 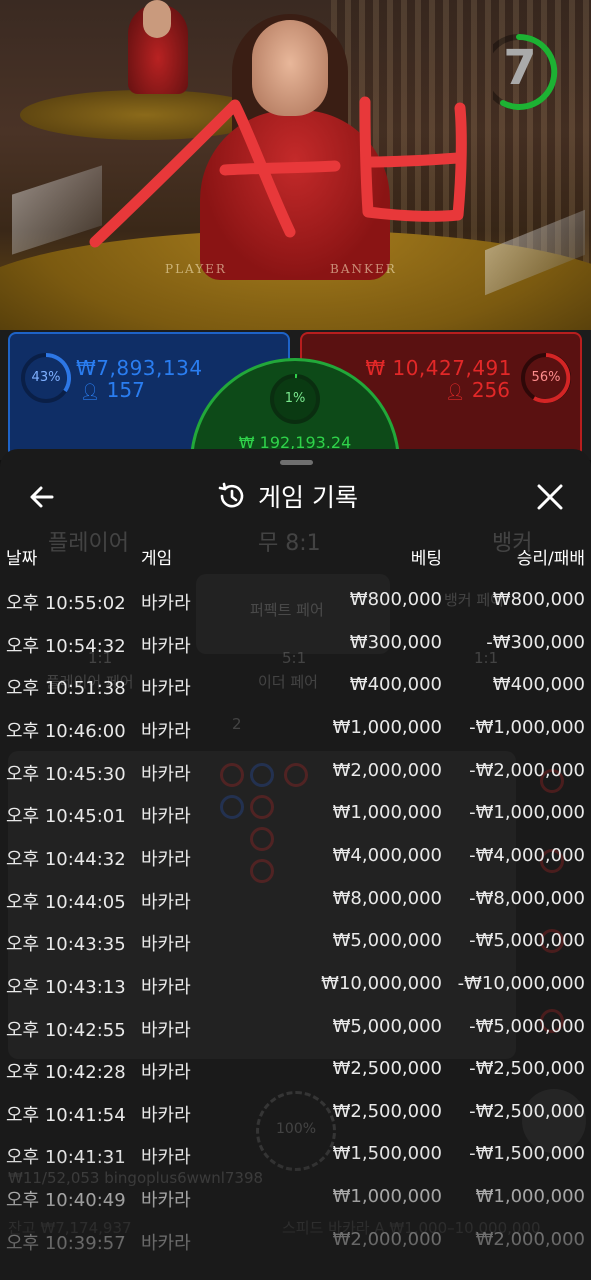 What do you see at coordinates (538, 685) in the screenshot?
I see `history-row-result: ₩400,000` at bounding box center [538, 685].